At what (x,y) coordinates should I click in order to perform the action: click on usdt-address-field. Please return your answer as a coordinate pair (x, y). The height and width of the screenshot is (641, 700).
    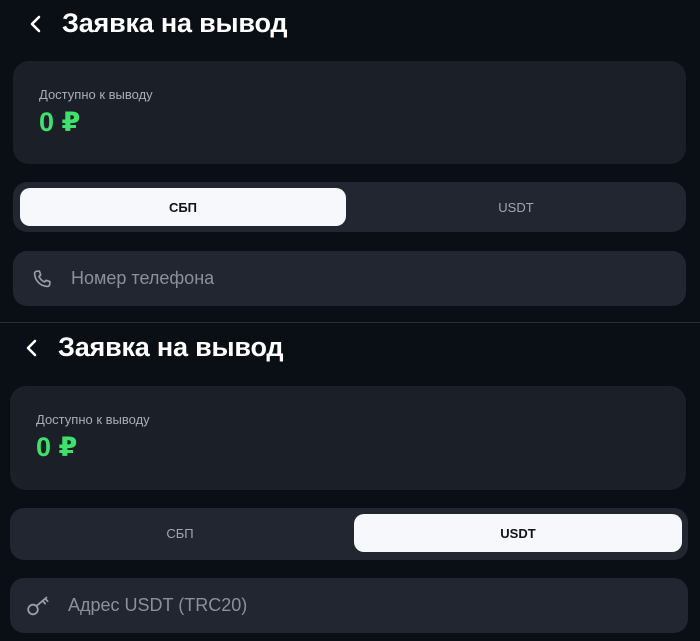
    Looking at the image, I should click on (349, 605).